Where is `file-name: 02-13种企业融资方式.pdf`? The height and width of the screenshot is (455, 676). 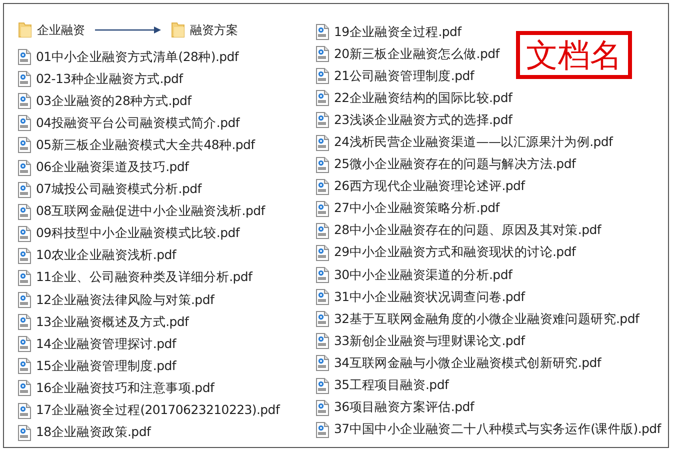
file-name: 02-13种企业融资方式.pdf is located at coordinates (109, 79).